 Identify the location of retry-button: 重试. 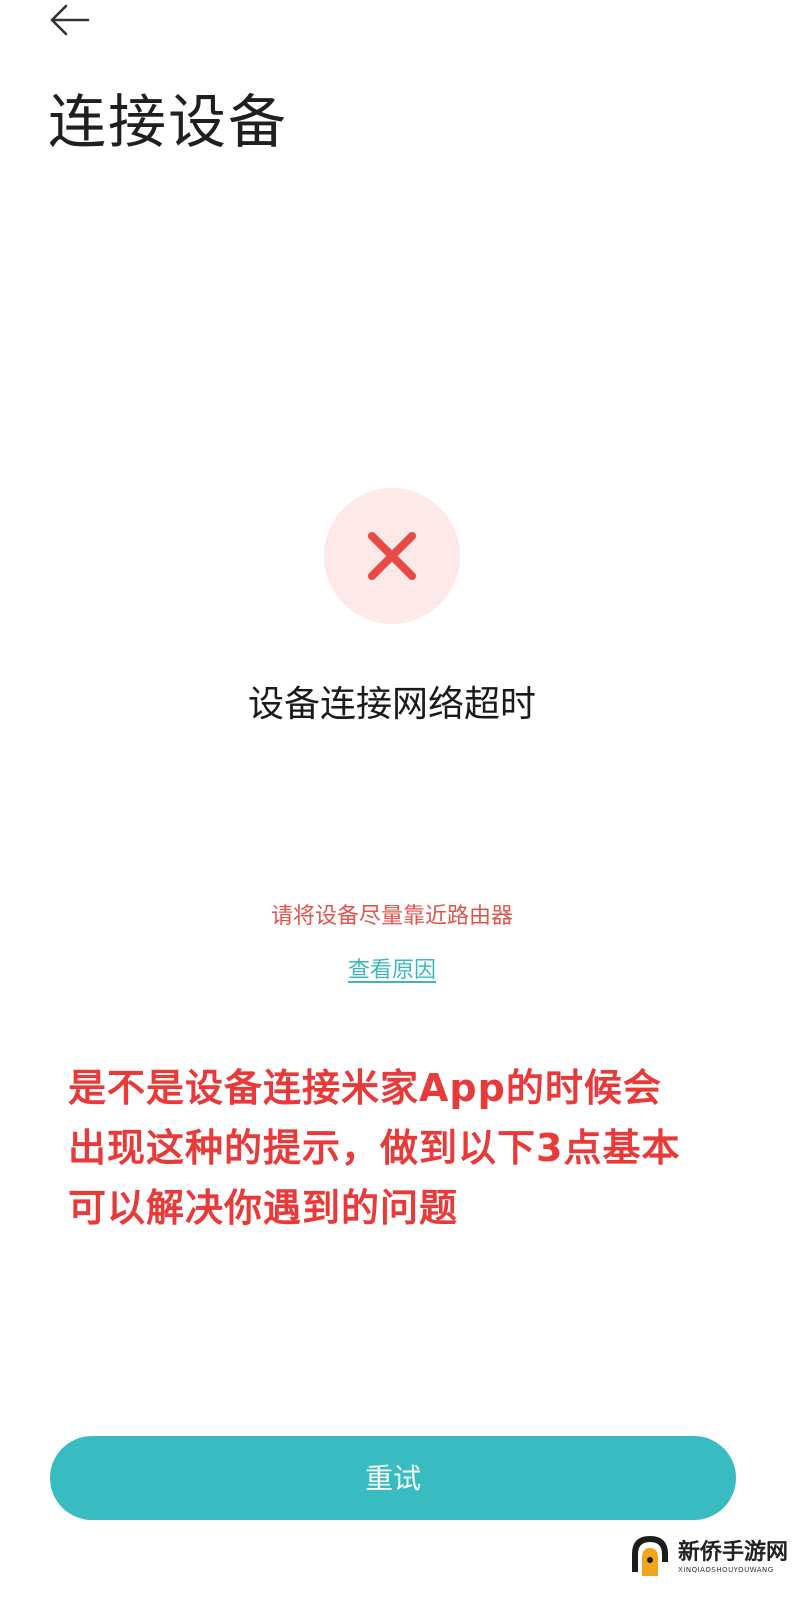
(393, 1478).